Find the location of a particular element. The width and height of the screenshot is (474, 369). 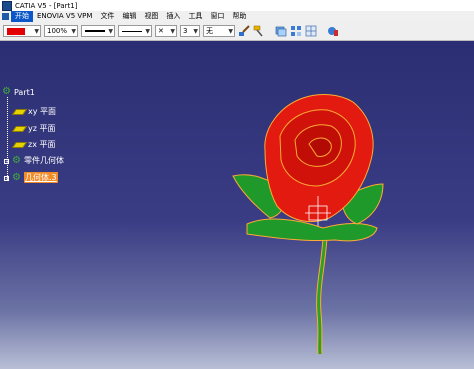

menu-view: 视图 is located at coordinates (151, 16).